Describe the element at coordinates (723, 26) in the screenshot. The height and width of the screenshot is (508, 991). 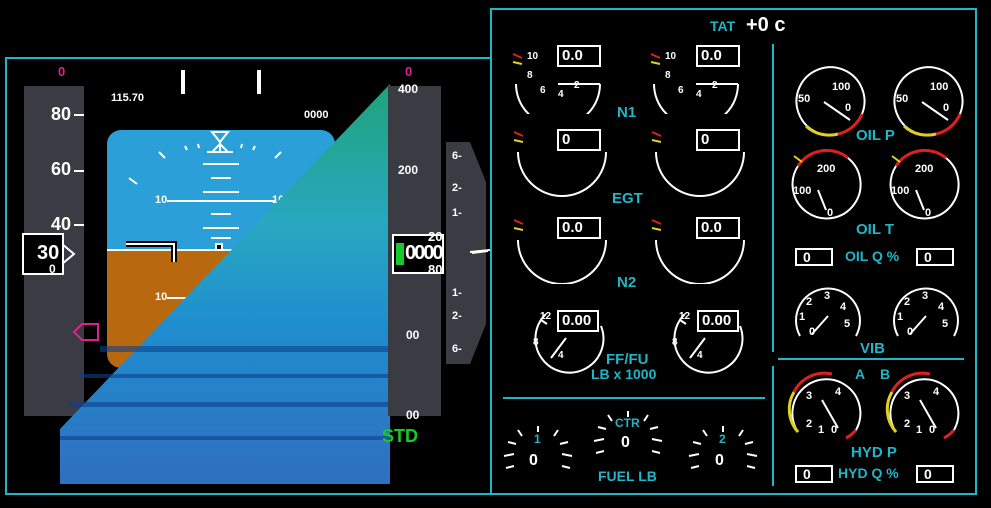
I see `tat-label: TAT` at that location.